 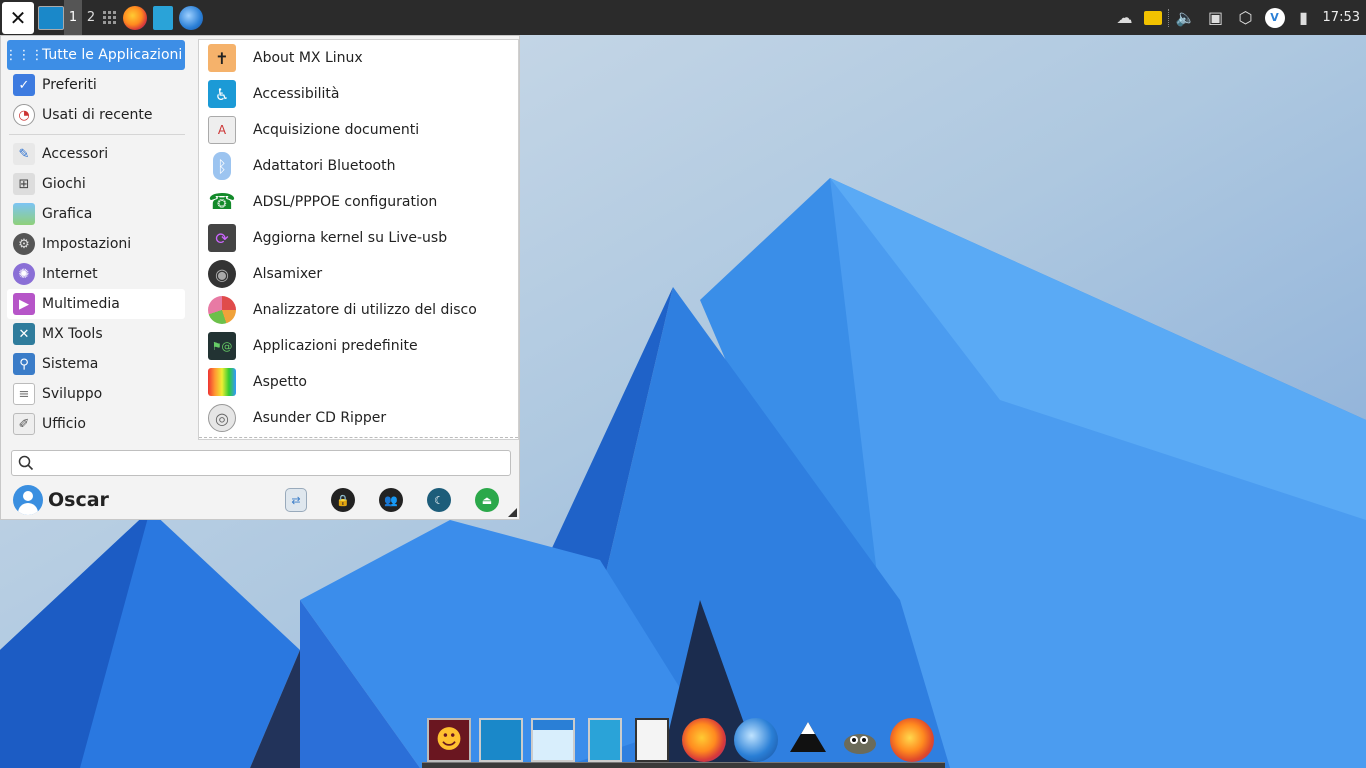 I want to click on favorites-icon: ✓, so click(x=24, y=85).